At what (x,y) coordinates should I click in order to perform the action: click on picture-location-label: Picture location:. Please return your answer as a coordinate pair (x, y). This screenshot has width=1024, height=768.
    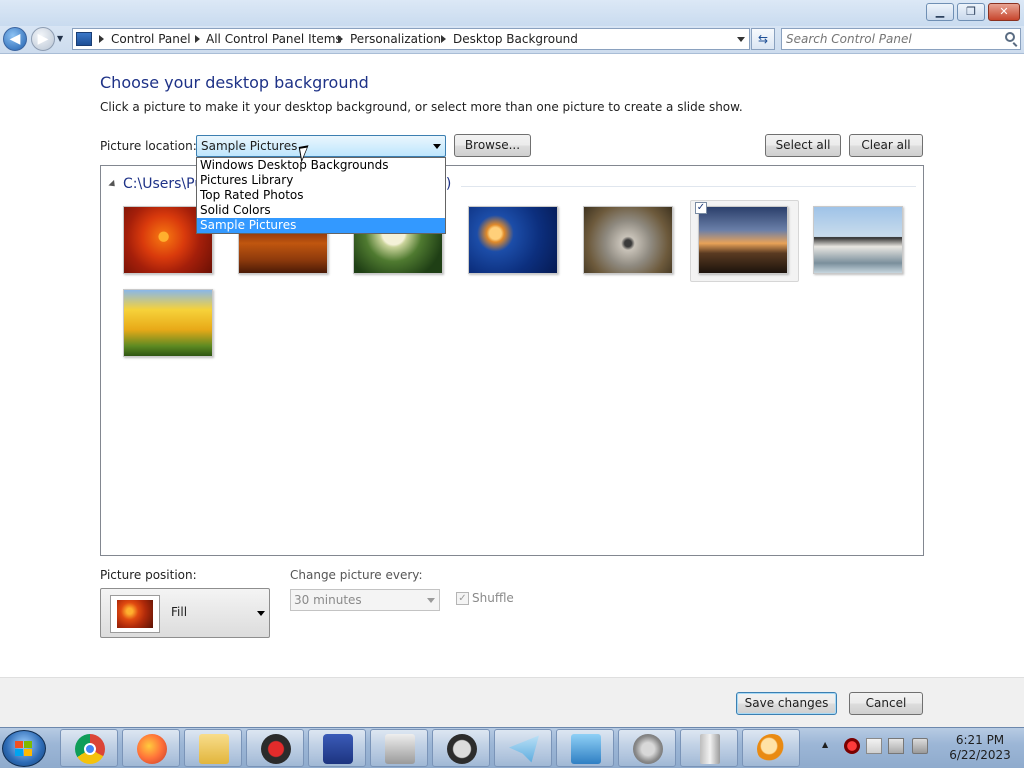
    Looking at the image, I should click on (148, 146).